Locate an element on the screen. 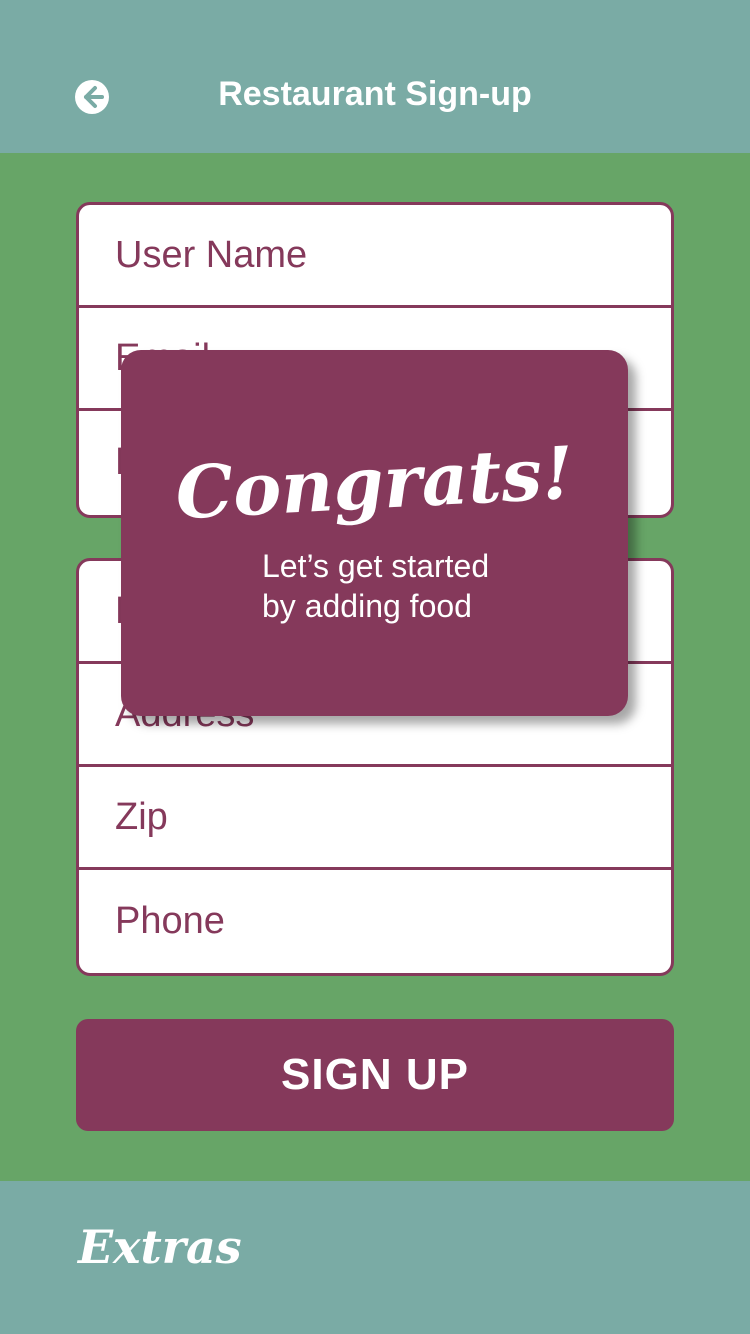 This screenshot has height=1334, width=750. modal-title: Congrats! is located at coordinates (374, 482).